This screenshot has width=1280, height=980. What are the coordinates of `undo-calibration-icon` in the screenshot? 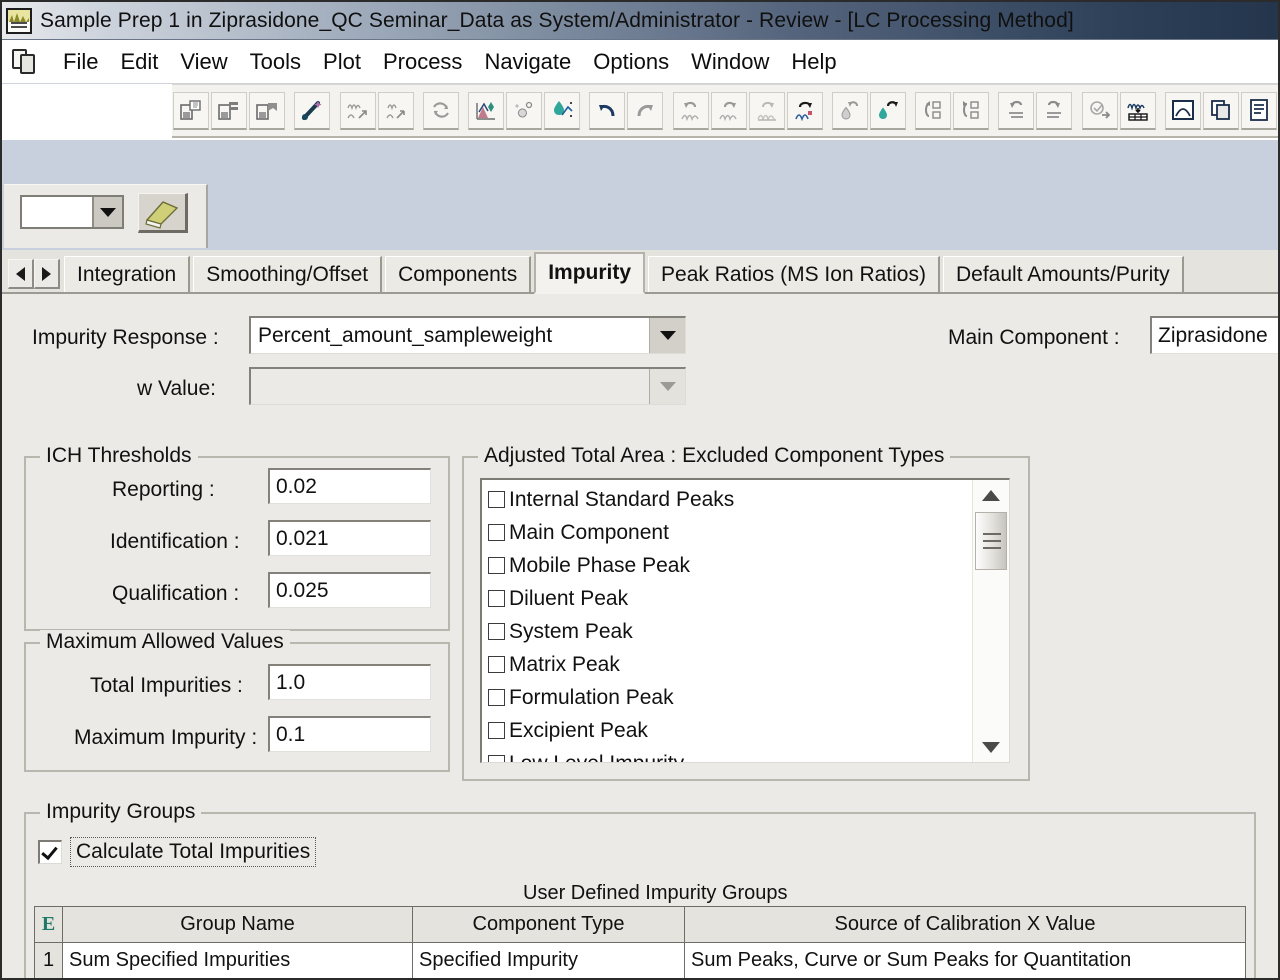 It's located at (849, 110).